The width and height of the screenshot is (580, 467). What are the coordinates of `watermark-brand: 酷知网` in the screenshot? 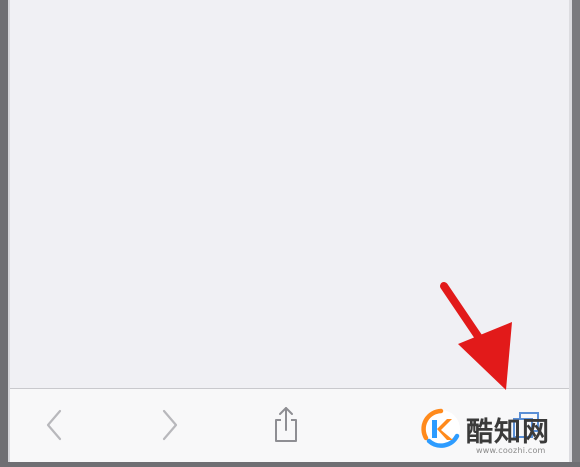 It's located at (508, 432).